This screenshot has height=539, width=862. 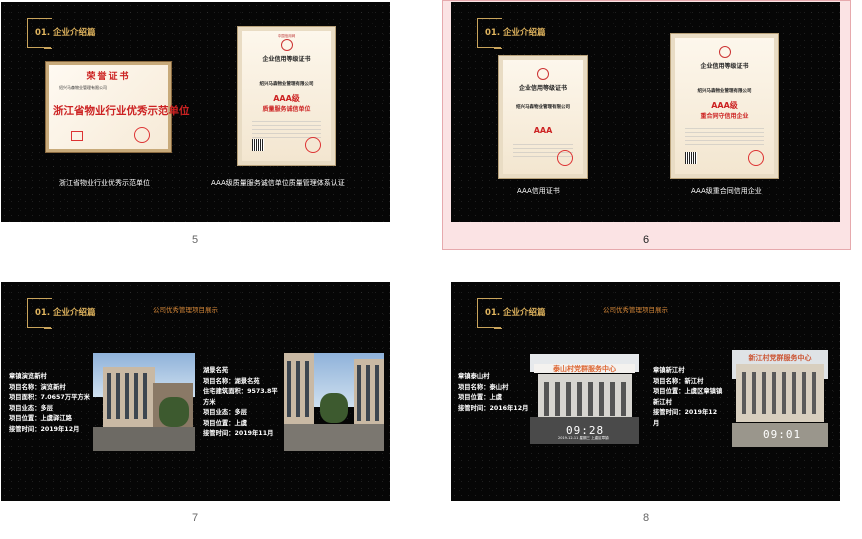 I want to click on caption-right: AAA级质量服务诚信单位质量管理体系认证, so click(x=278, y=183).